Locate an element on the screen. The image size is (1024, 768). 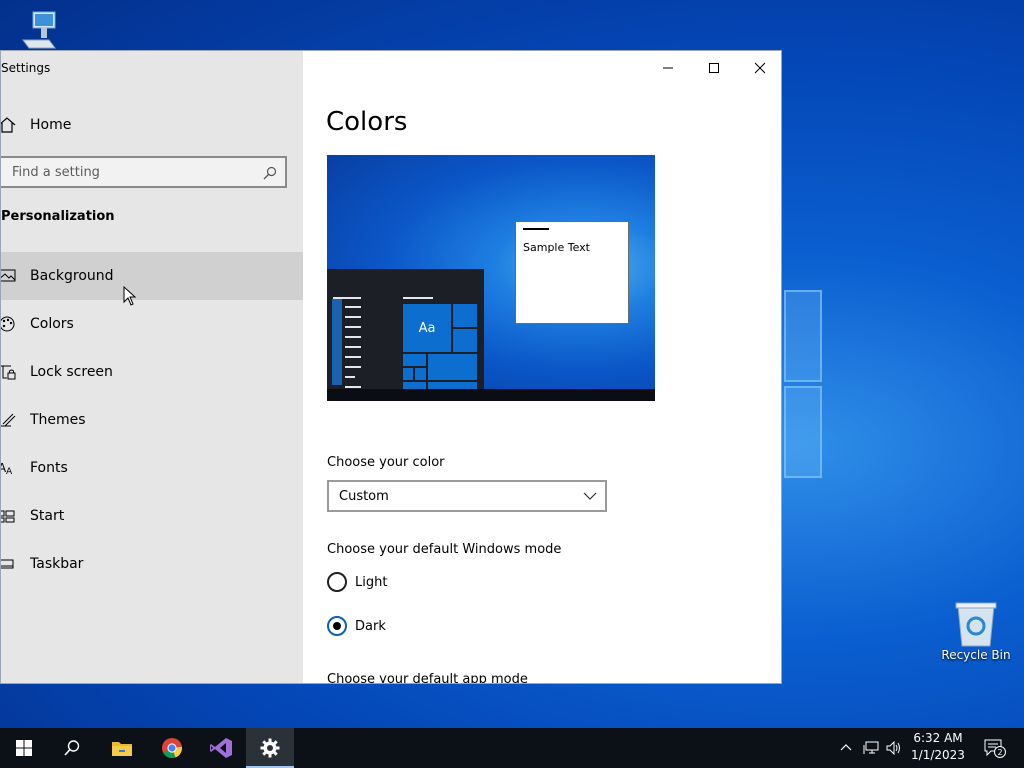
visual-studio-button is located at coordinates (221, 748).